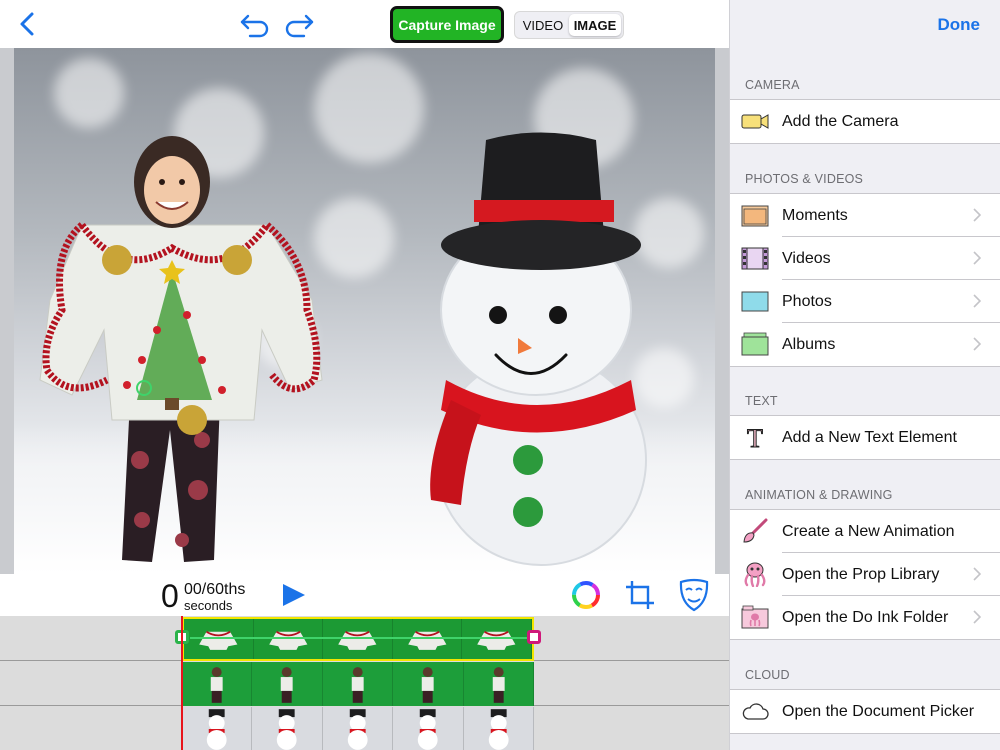 Image resolution: width=1000 pixels, height=750 pixels. I want to click on cloud-icon, so click(755, 711).